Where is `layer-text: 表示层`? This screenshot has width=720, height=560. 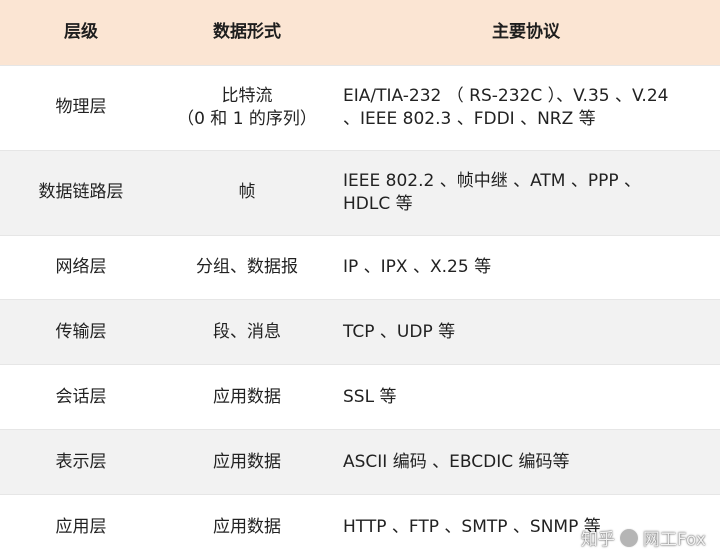 layer-text: 表示层 is located at coordinates (81, 461).